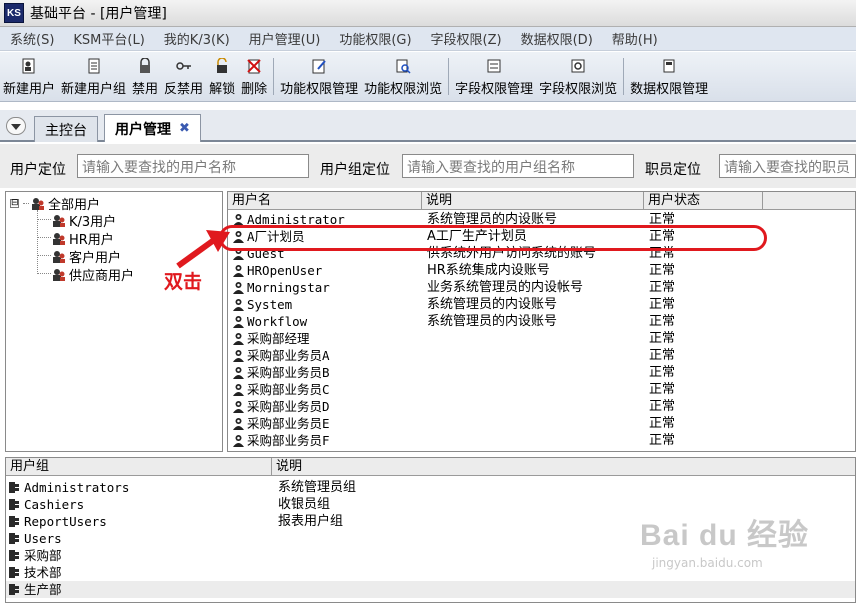 This screenshot has width=856, height=603. I want to click on menu-my-k3: 我的K/3(K), so click(196, 38).